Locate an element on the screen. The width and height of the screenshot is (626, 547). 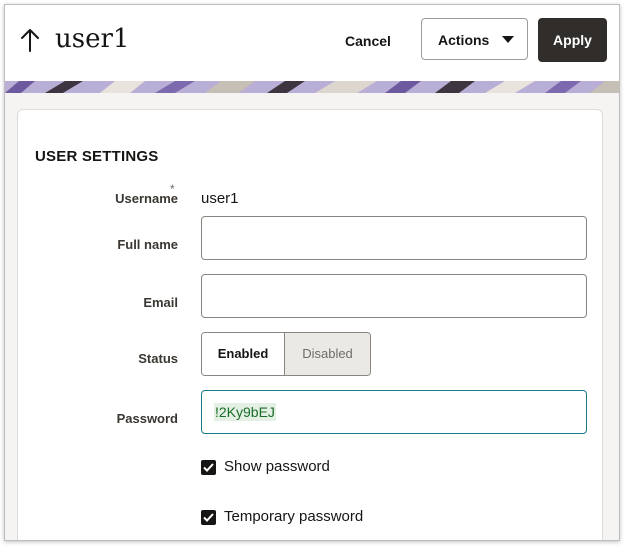
email-field is located at coordinates (394, 296).